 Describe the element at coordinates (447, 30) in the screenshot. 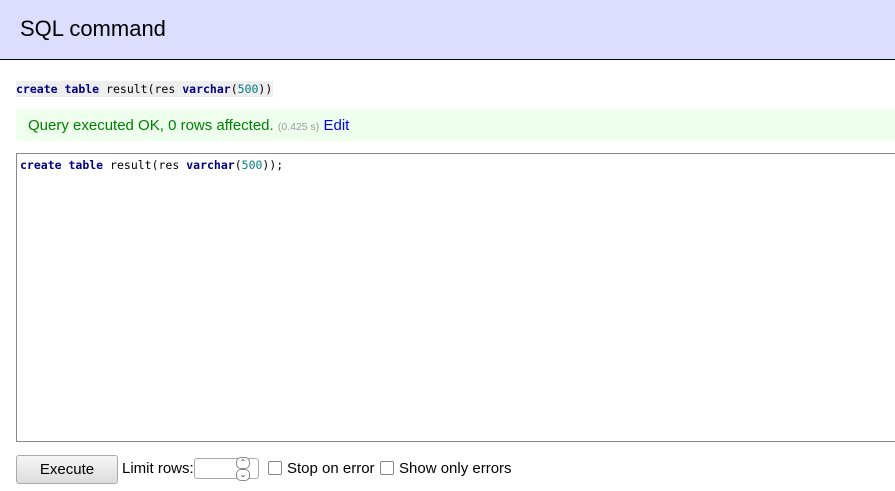

I see `page-header: SQL command` at that location.